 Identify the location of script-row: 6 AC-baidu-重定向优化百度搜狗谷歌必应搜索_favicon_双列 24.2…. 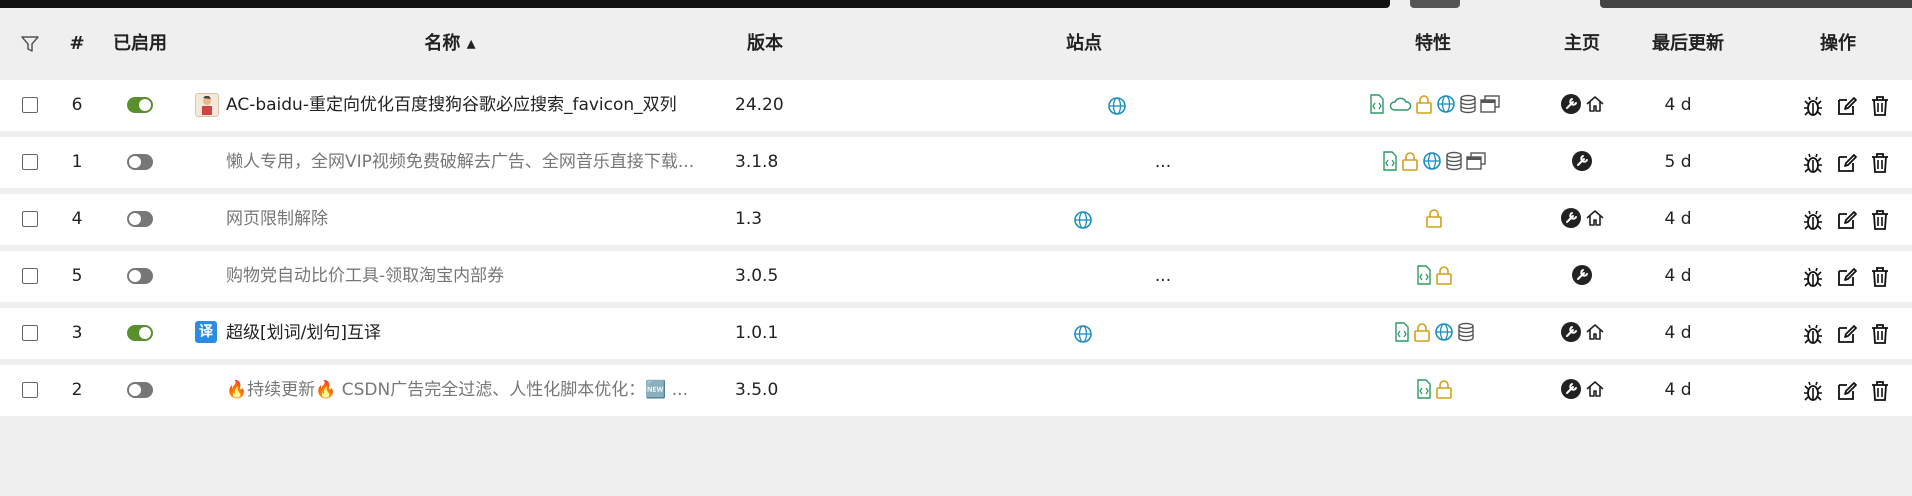
(956, 105).